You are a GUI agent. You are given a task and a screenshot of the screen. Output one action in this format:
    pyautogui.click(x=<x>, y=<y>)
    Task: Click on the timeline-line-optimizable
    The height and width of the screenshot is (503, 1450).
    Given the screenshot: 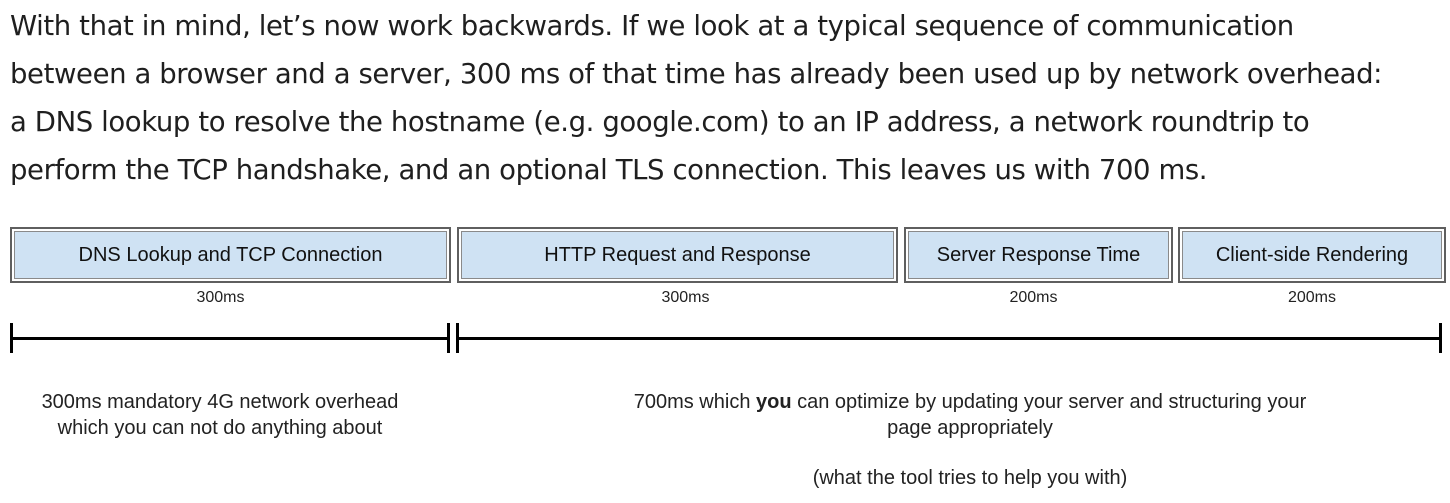 What is the action you would take?
    pyautogui.click(x=949, y=338)
    